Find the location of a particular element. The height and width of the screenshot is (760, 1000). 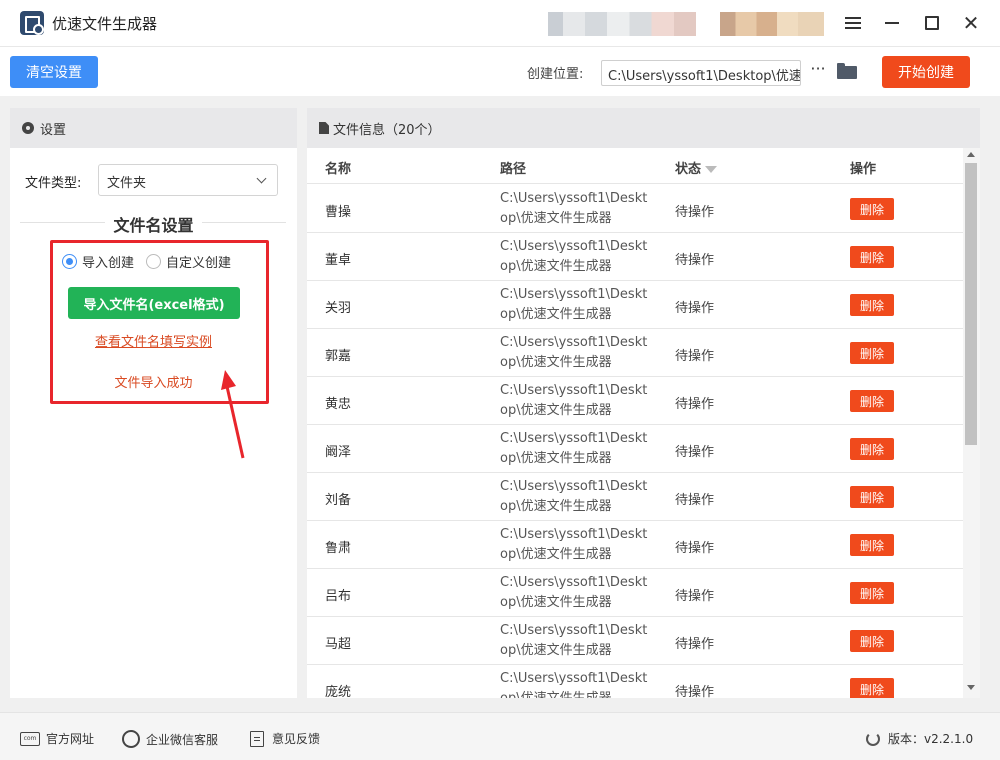

import-status-text: 文件导入成功 is located at coordinates (153, 383).